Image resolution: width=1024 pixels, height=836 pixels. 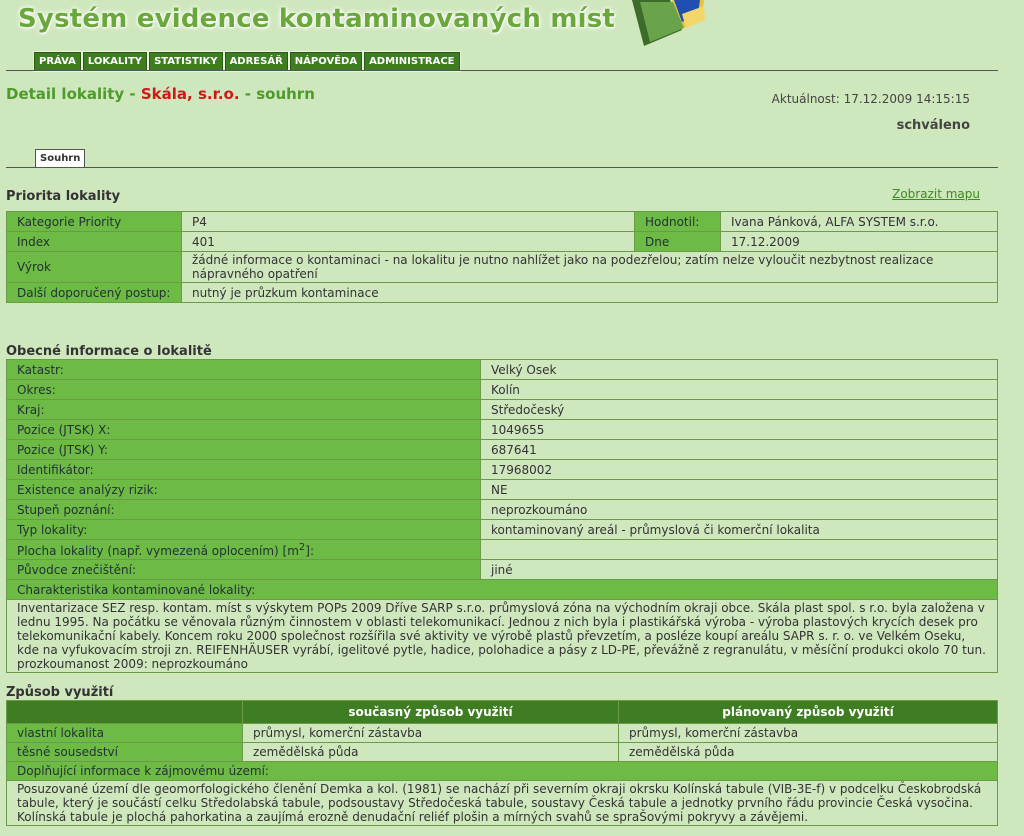 I want to click on table-row: Kraj: Středočeský, so click(x=502, y=409).